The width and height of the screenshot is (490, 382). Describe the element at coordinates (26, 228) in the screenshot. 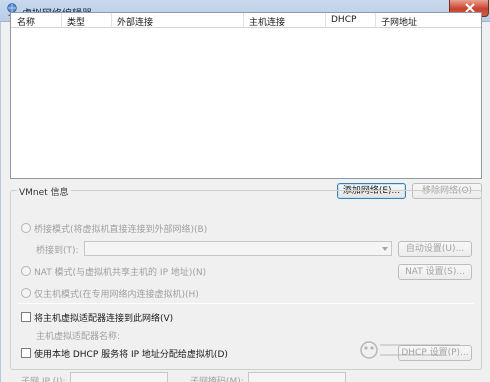

I see `bridged-mode-radio` at that location.